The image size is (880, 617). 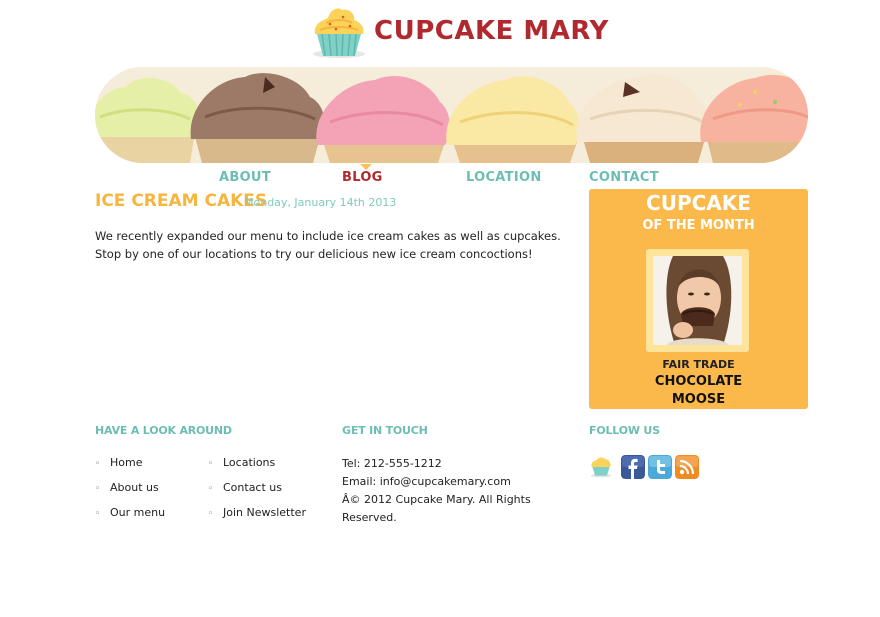 I want to click on main-nav: ABOUT BLOG LOCATION CONTACT, so click(x=440, y=180).